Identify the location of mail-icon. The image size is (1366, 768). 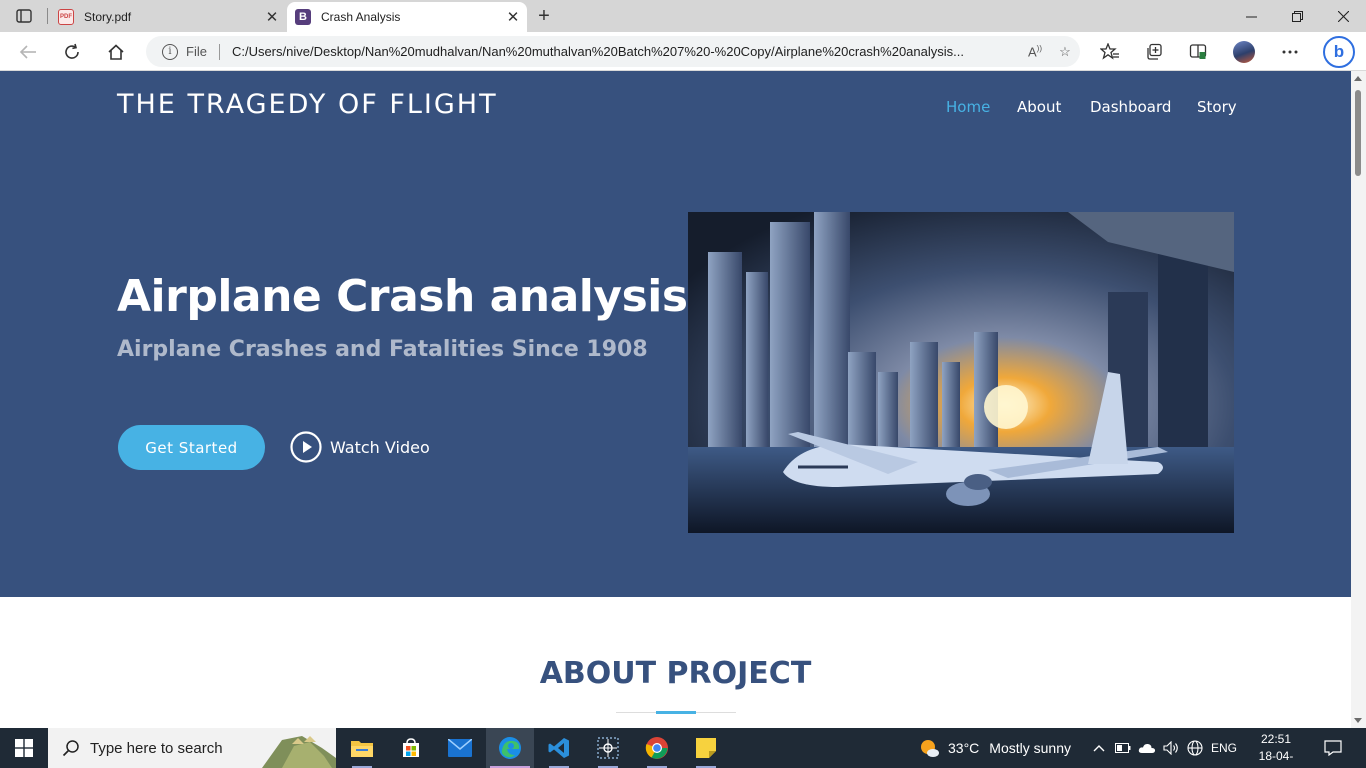
(460, 748).